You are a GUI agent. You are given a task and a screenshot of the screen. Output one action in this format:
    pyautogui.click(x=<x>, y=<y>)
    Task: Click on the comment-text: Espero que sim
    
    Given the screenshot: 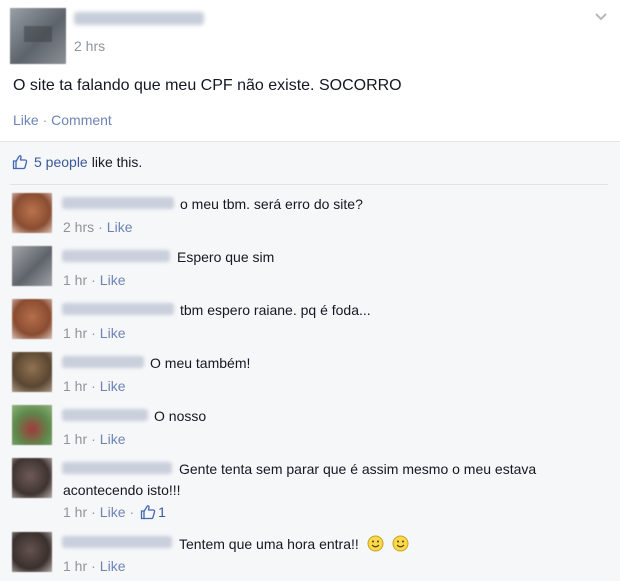 What is the action you would take?
    pyautogui.click(x=226, y=257)
    